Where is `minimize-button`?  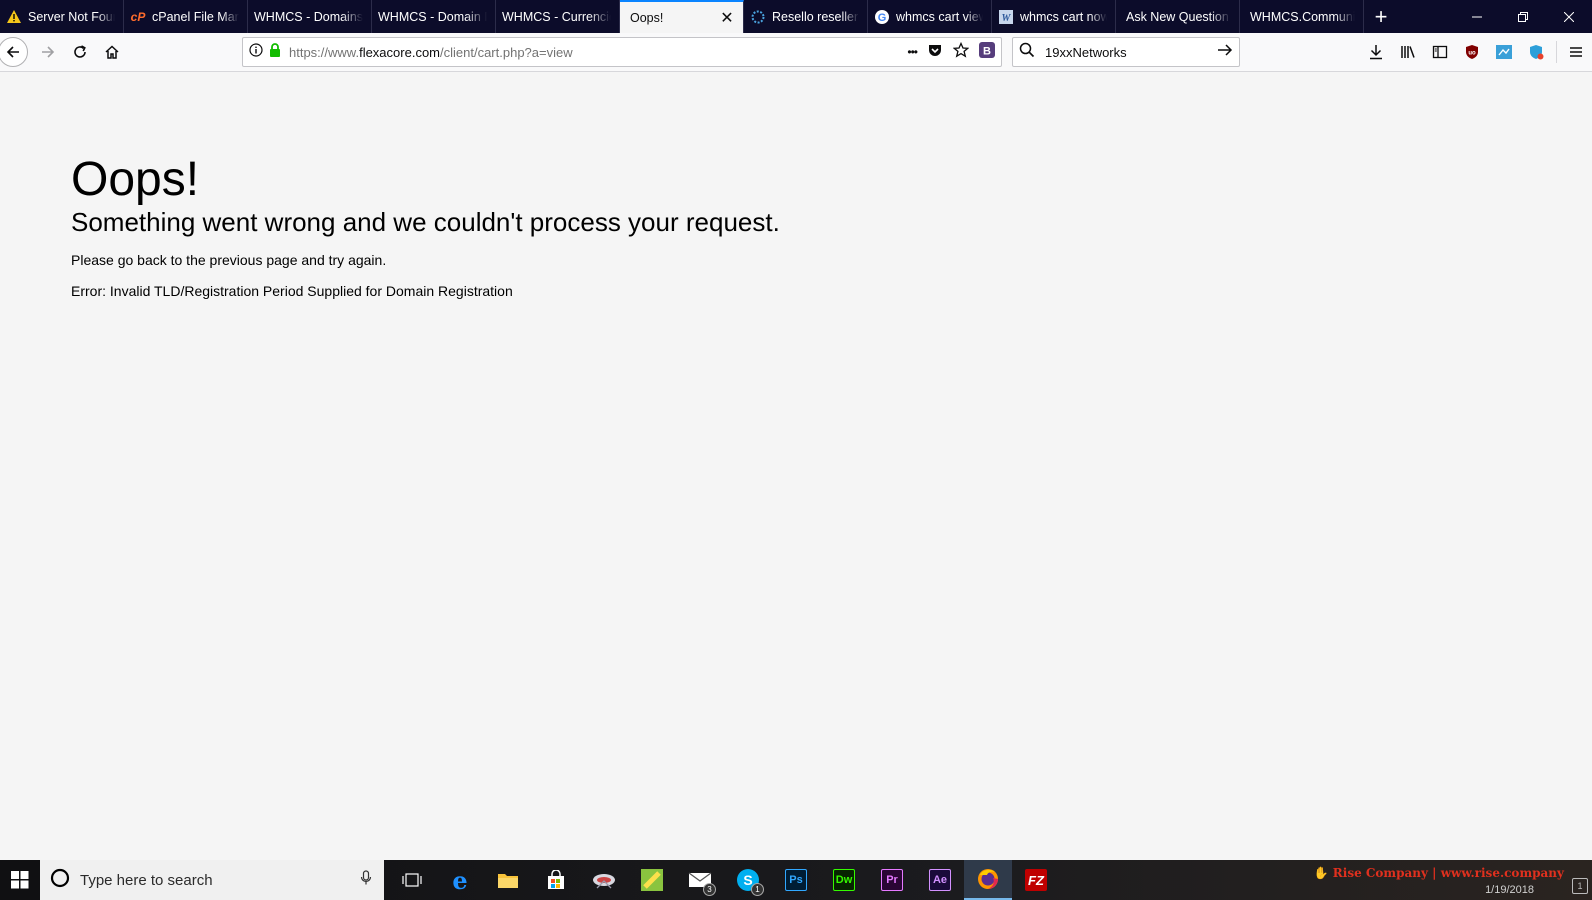
minimize-button is located at coordinates (1477, 16).